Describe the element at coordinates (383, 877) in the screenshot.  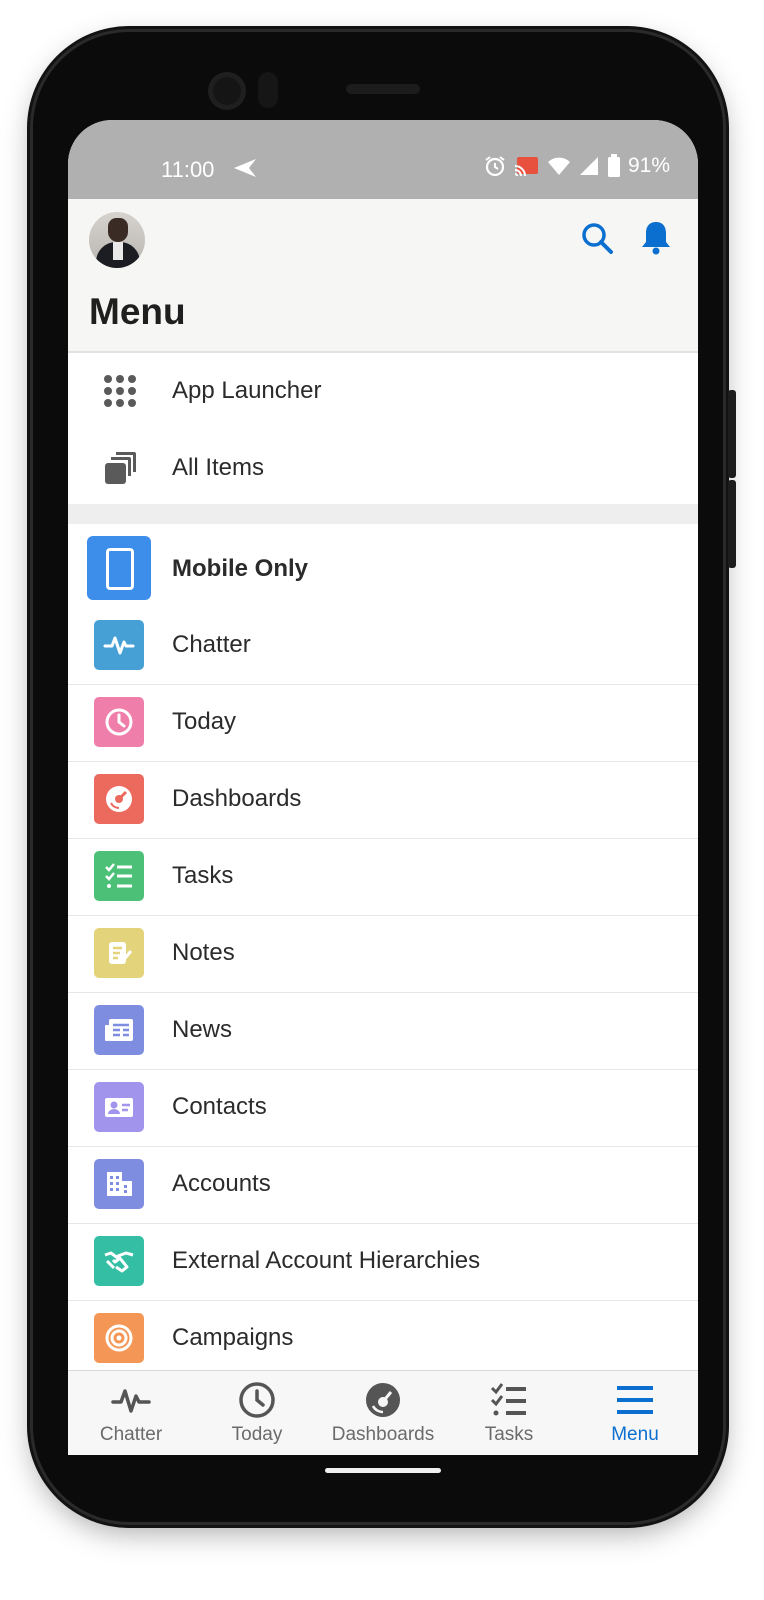
I see `menu-item-tasks: Tasks` at that location.